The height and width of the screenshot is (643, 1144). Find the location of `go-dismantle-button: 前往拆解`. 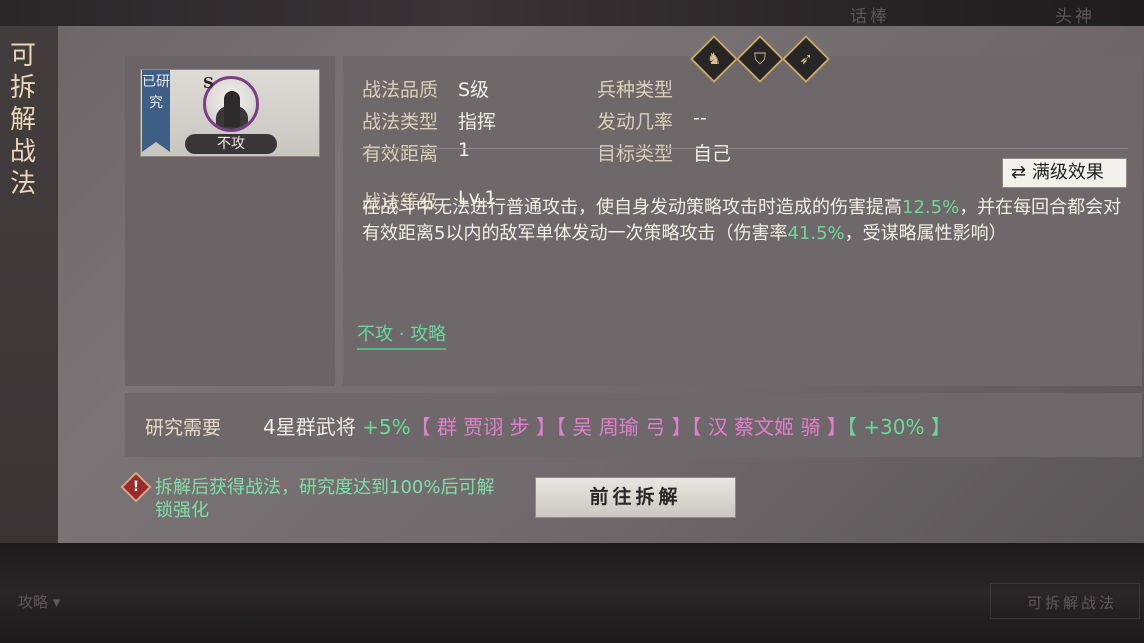

go-dismantle-button: 前往拆解 is located at coordinates (635, 497).